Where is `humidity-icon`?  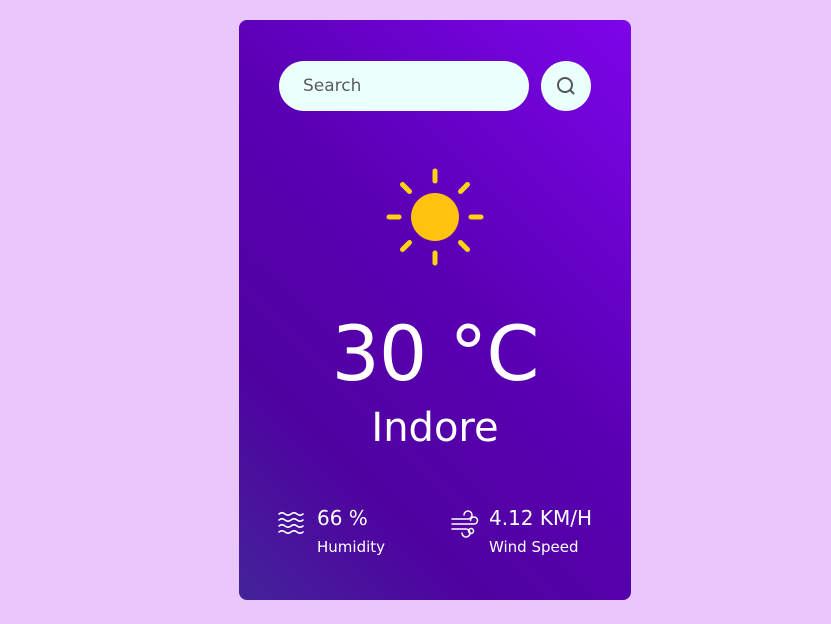
humidity-icon is located at coordinates (291, 523).